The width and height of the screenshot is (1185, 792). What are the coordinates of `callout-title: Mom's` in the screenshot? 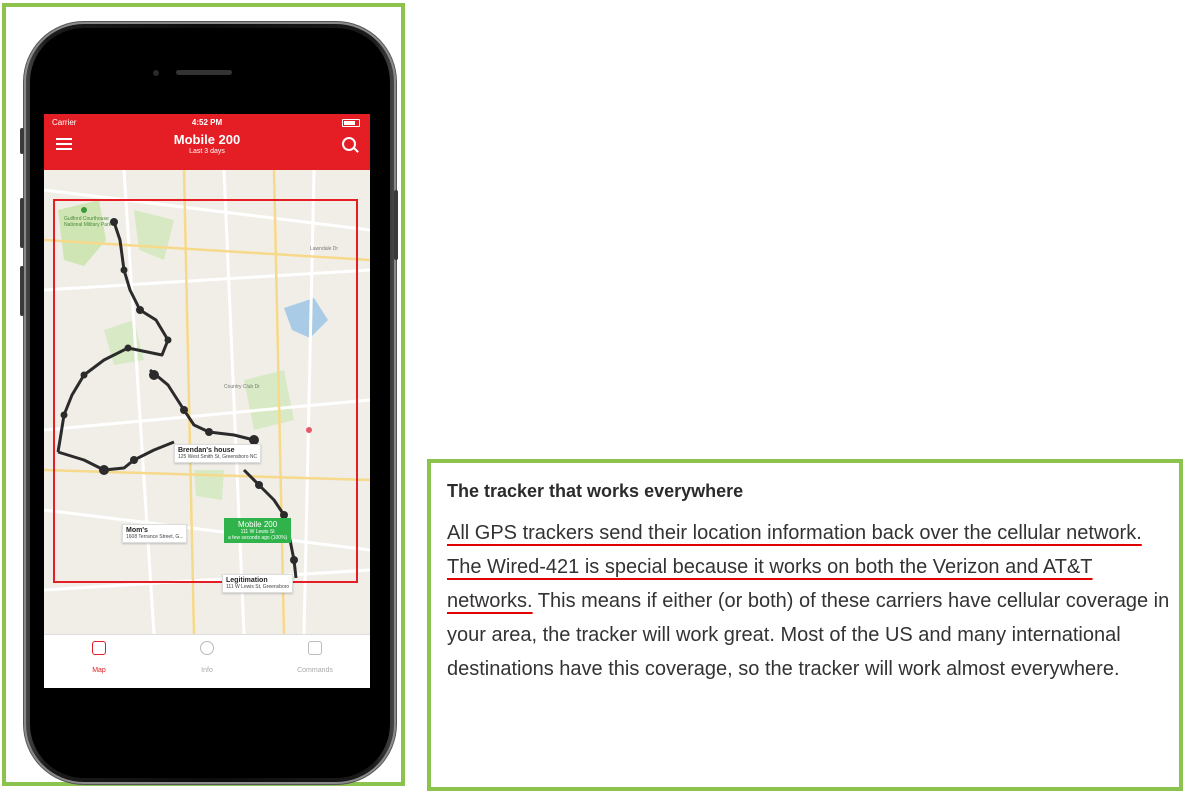 It's located at (137, 530).